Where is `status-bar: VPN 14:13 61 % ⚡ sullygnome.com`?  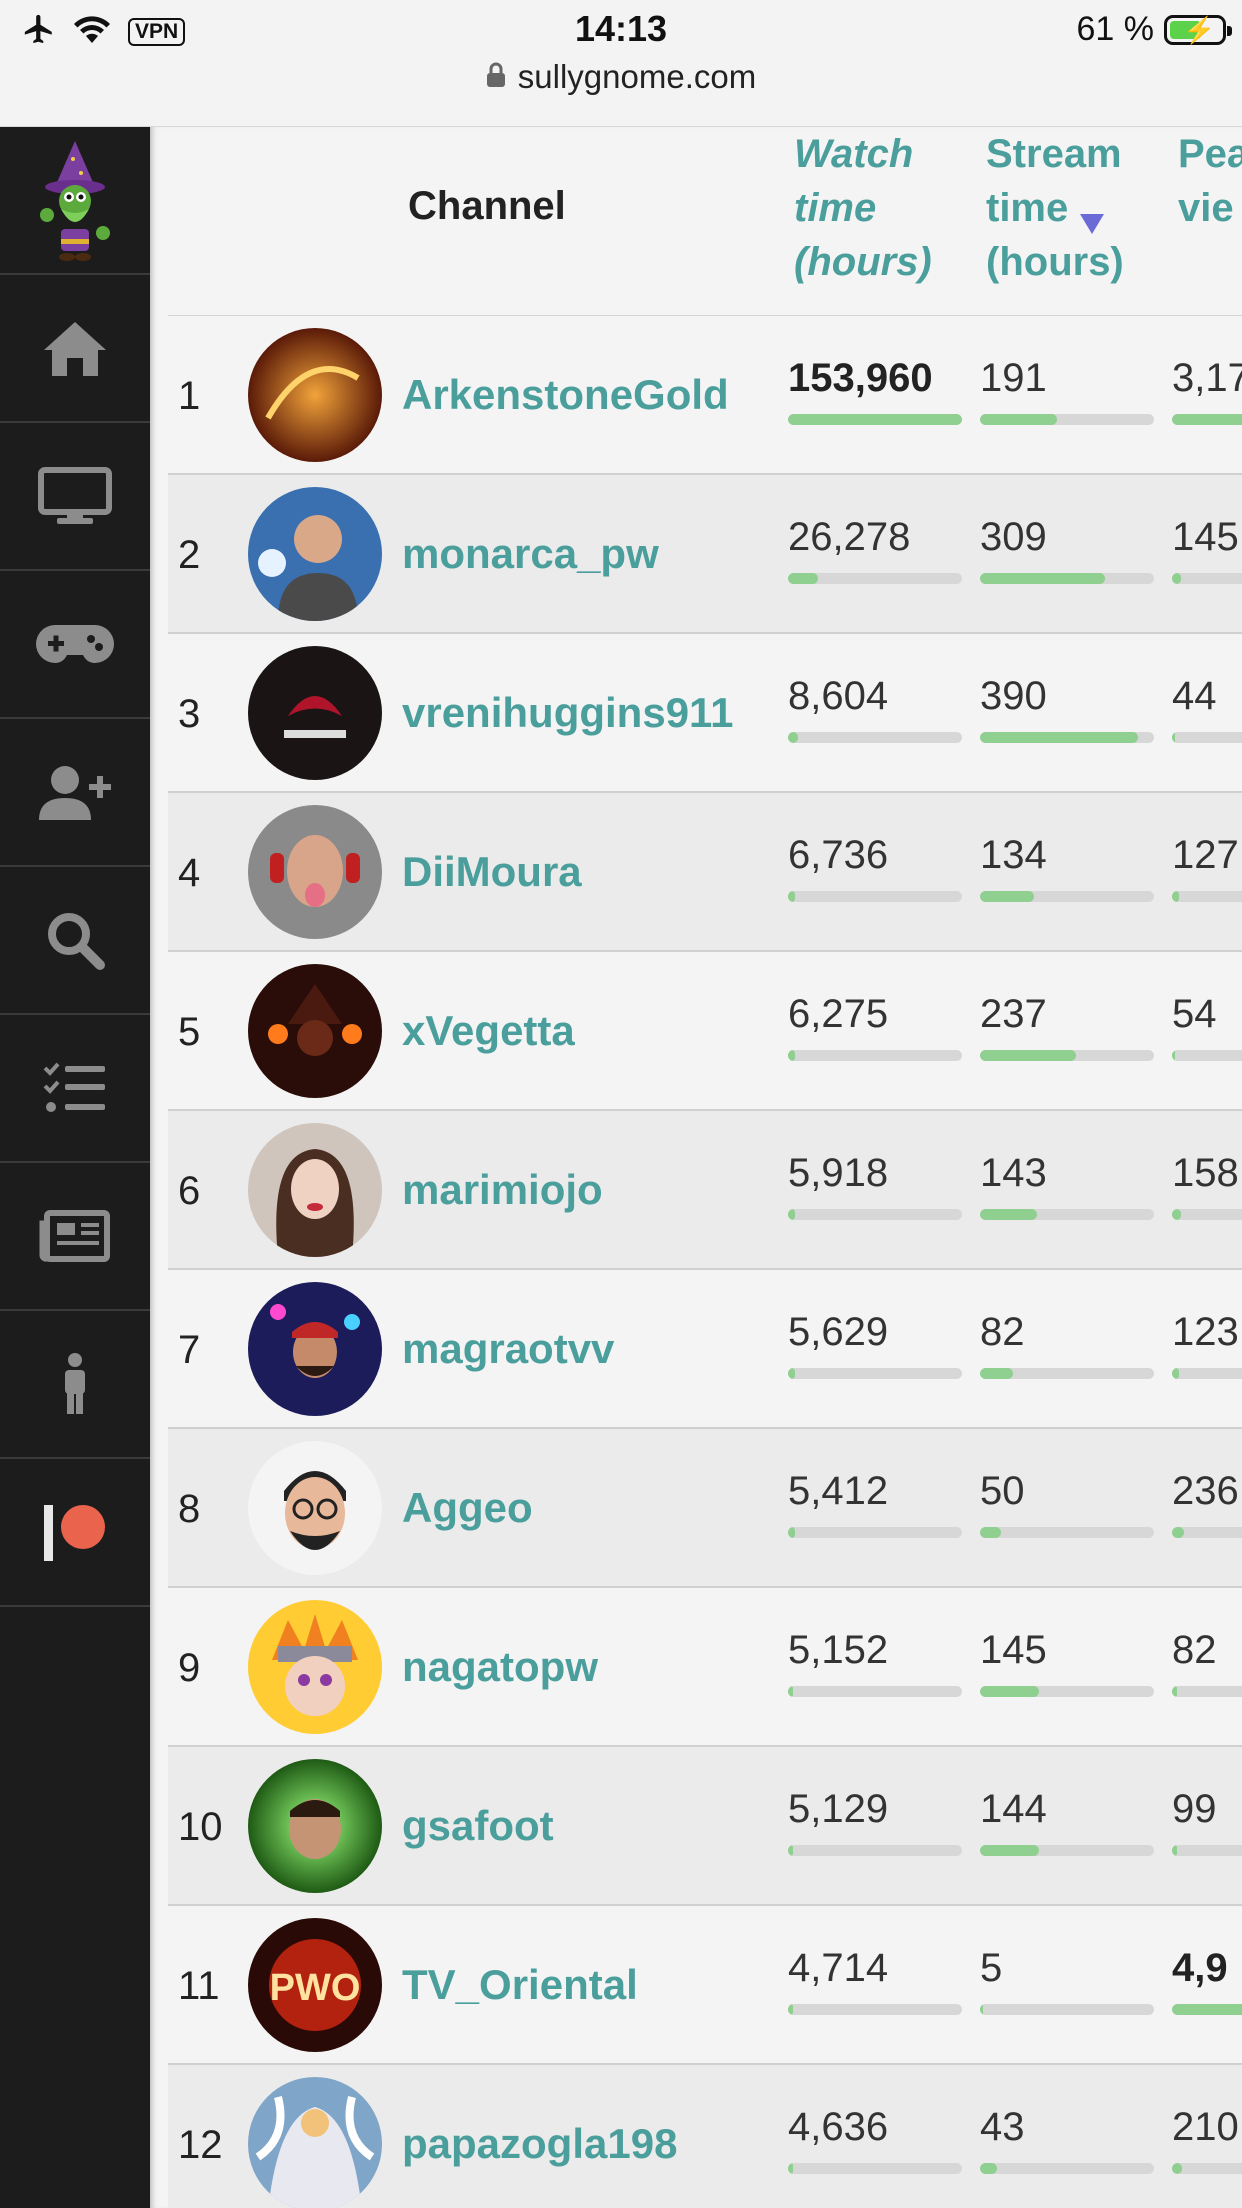
status-bar: VPN 14:13 61 % ⚡ sullygnome.com is located at coordinates (621, 64).